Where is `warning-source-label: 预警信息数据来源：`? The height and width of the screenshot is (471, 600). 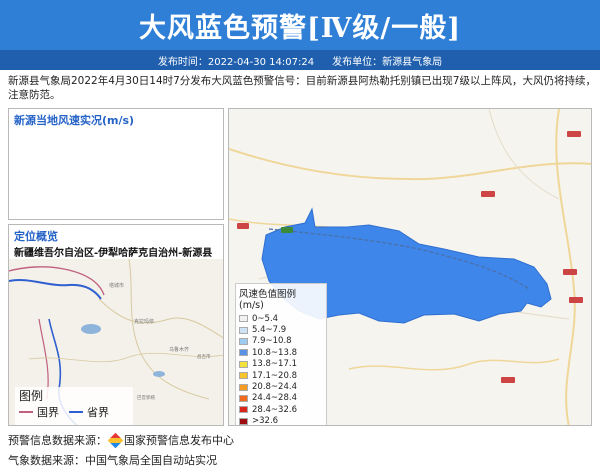
warning-source-label: 预警信息数据来源： is located at coordinates (57, 440).